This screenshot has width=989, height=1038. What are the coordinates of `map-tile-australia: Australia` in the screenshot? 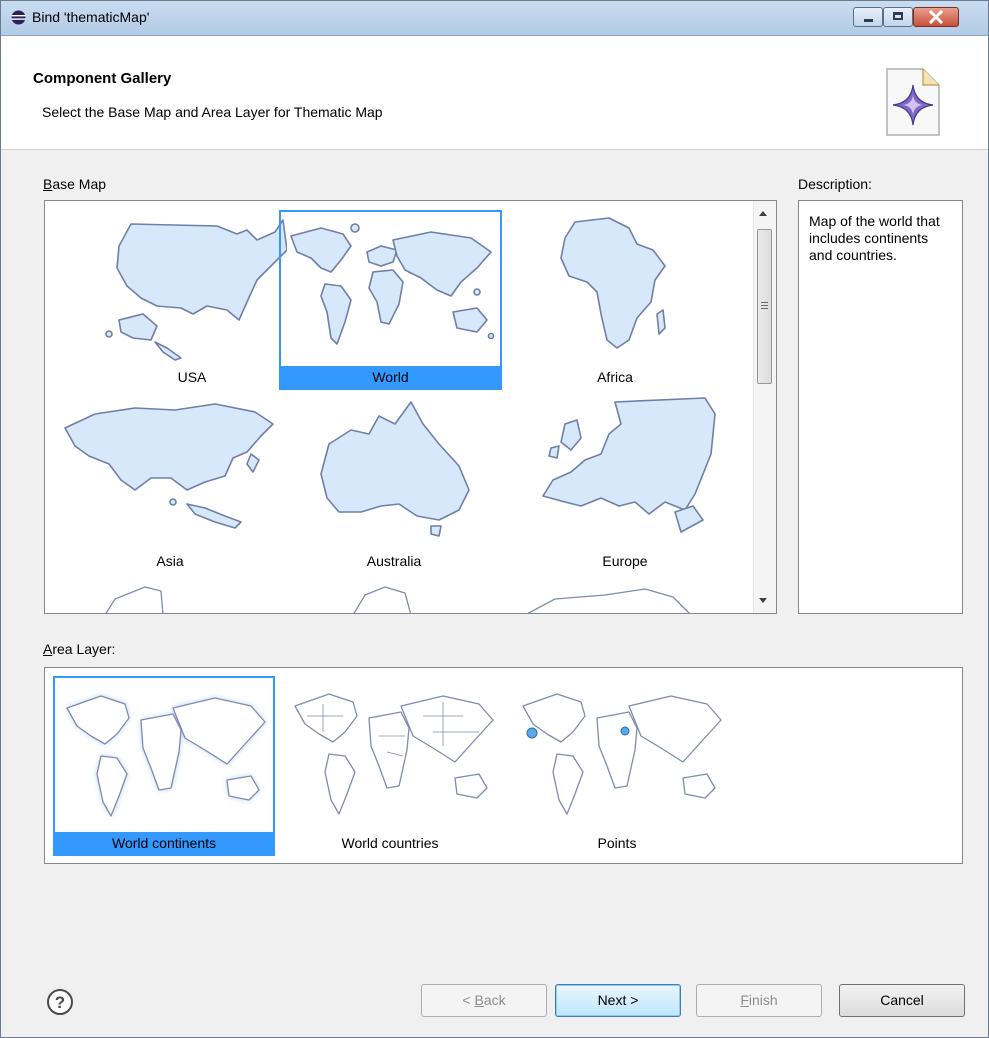 It's located at (394, 484).